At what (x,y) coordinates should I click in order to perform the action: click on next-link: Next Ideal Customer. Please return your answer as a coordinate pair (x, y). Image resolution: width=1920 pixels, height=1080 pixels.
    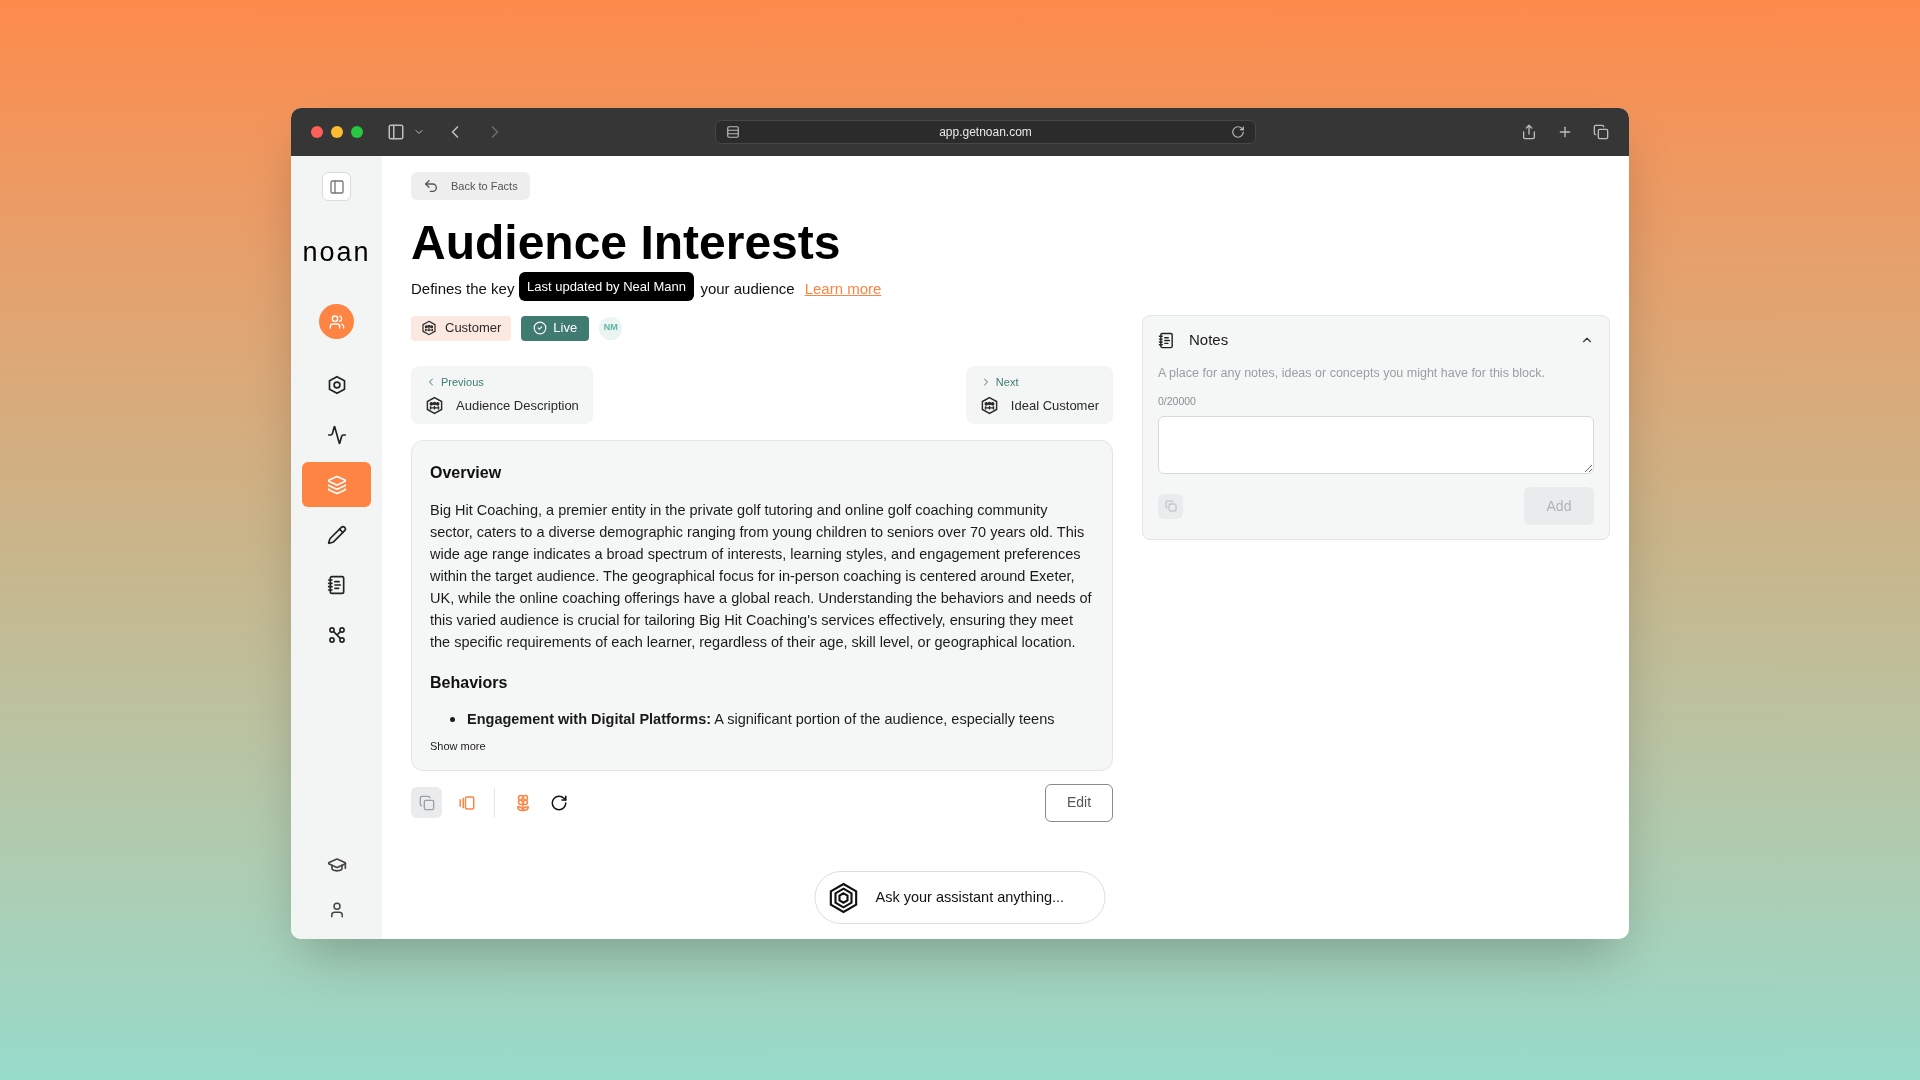
    Looking at the image, I should click on (1039, 394).